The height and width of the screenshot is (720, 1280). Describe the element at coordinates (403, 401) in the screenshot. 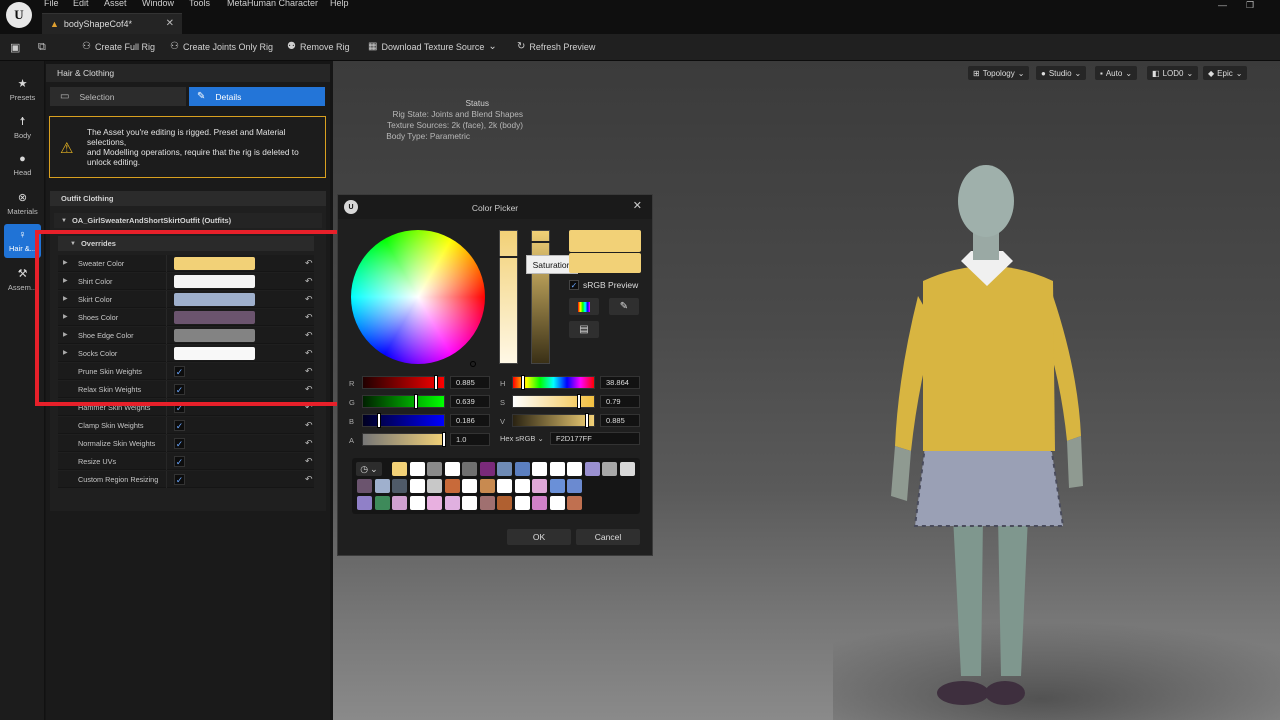

I see `g-slider` at that location.